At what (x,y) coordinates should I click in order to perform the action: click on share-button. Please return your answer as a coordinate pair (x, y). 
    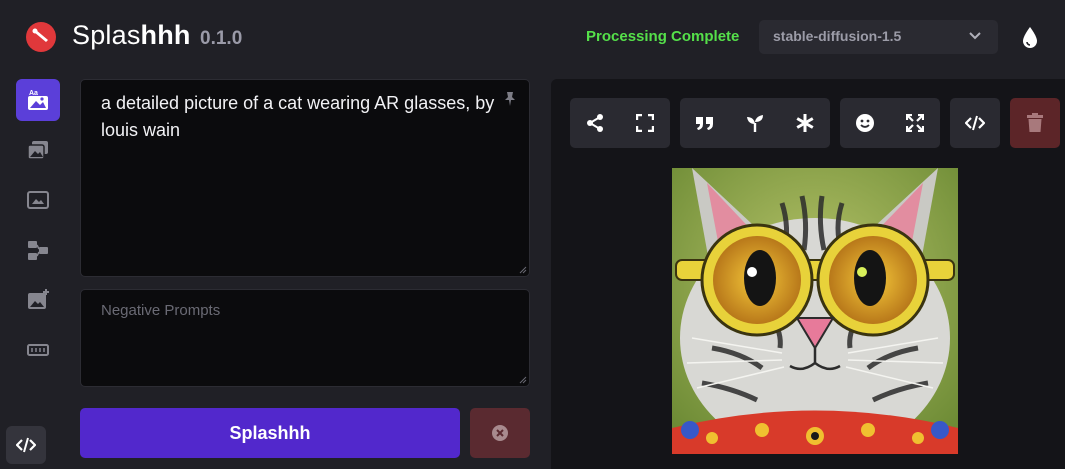
    Looking at the image, I should click on (595, 123).